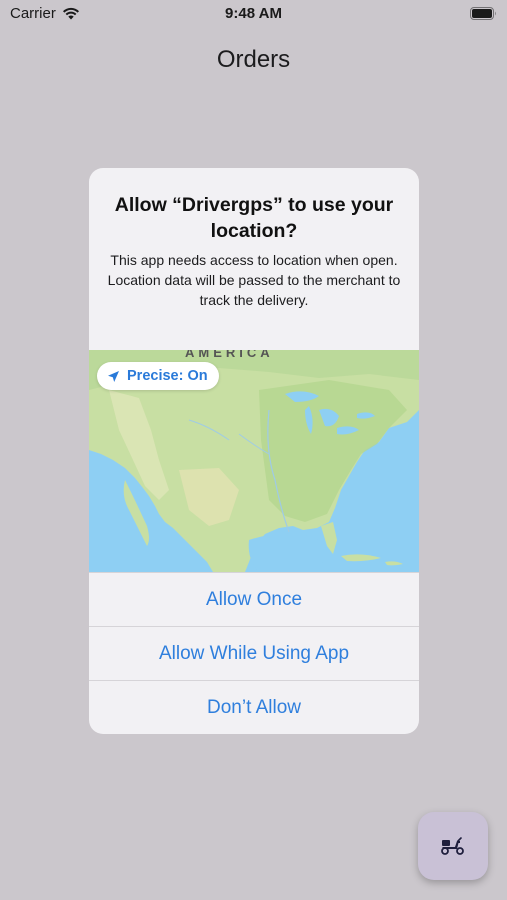 Image resolution: width=507 pixels, height=900 pixels. I want to click on location-arrow-icon, so click(113, 376).